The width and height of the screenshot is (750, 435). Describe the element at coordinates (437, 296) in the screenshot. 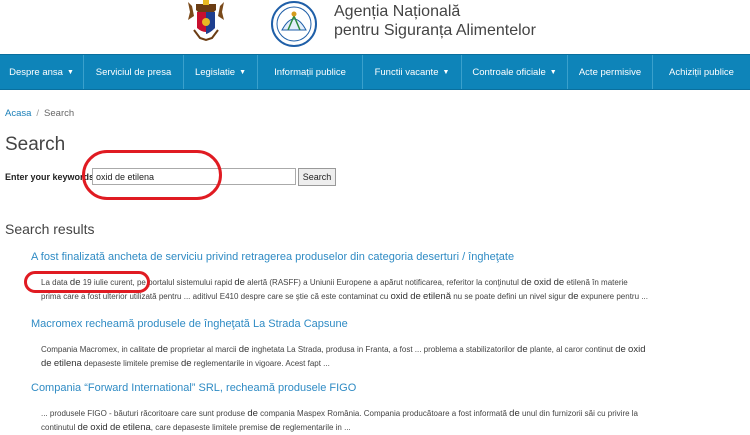

I see `highlighted-keyword: etilenă` at that location.